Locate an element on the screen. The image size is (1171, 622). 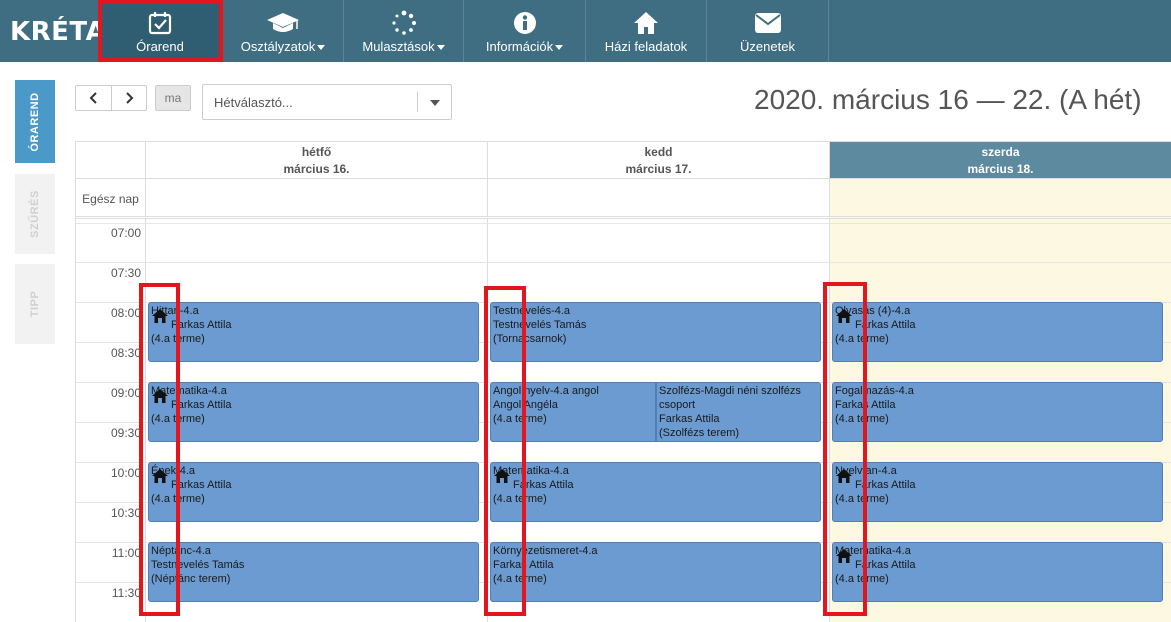
chevron-right-icon is located at coordinates (130, 98).